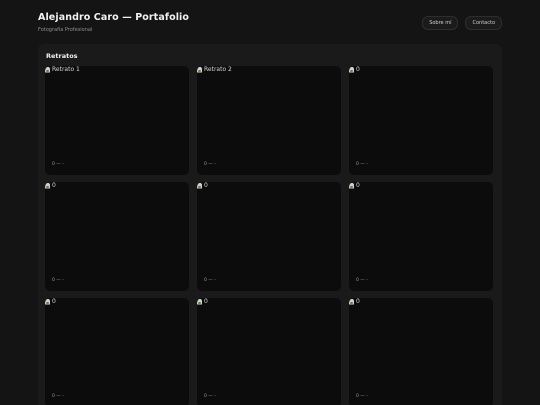  What do you see at coordinates (218, 69) in the screenshot?
I see `photo-alt-text: Retrato 2` at bounding box center [218, 69].